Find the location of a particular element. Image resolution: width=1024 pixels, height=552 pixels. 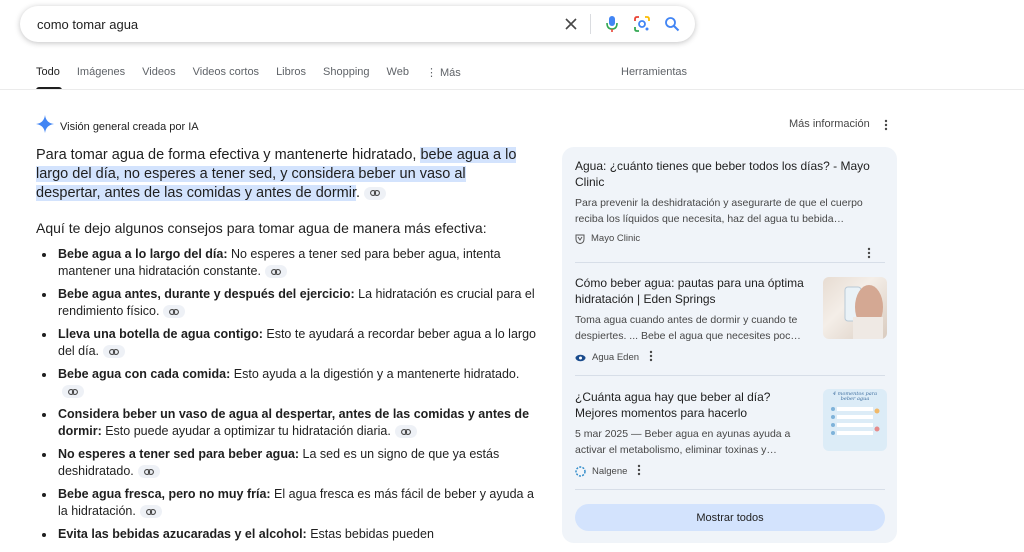

source-thumbnail: 4 momentos para beber agua is located at coordinates (855, 420).